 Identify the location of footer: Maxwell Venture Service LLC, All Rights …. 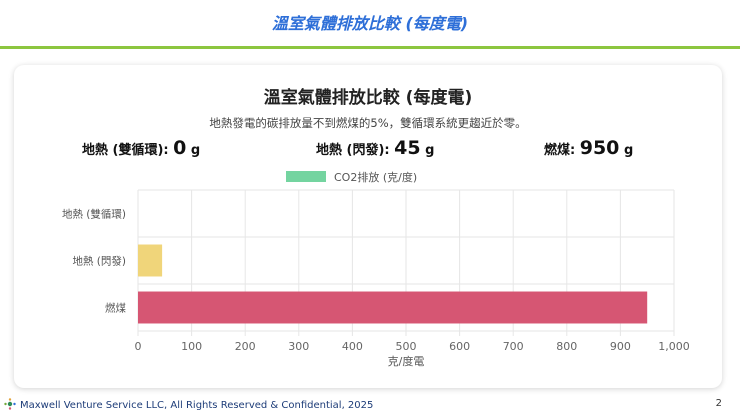
(188, 404).